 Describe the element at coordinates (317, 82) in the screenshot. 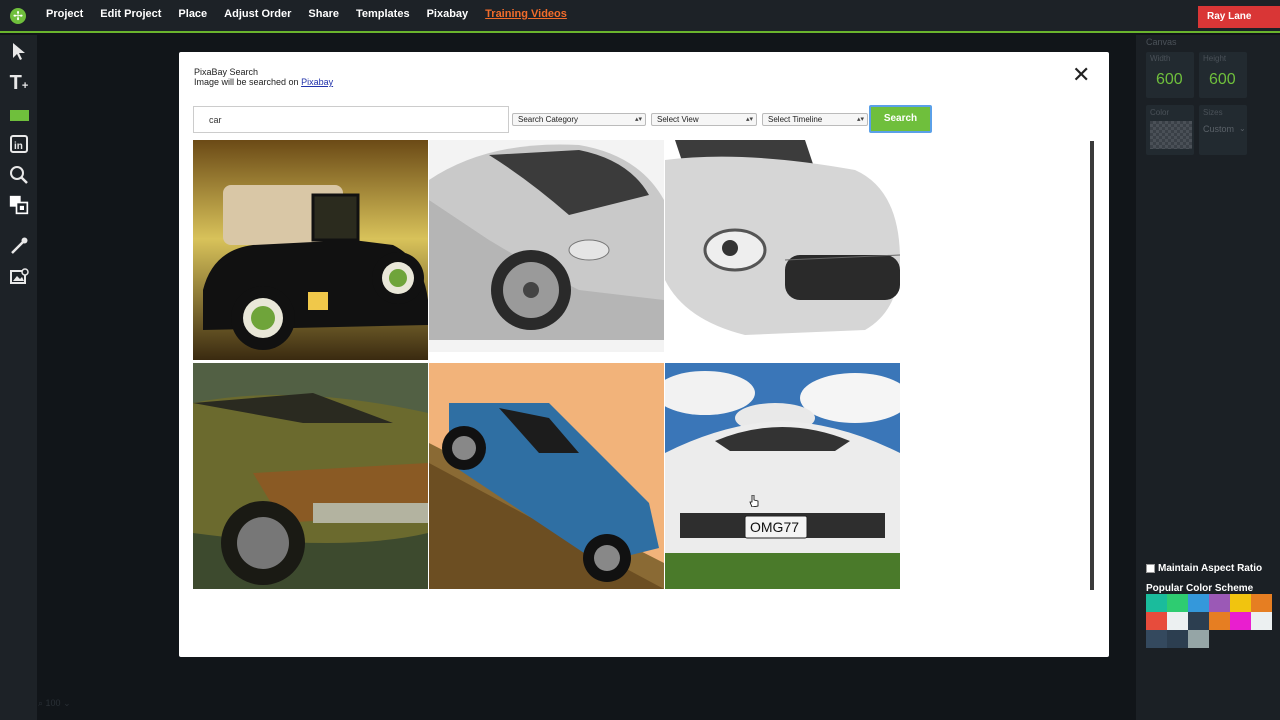

I see `pixabay-link: Pixabay` at that location.